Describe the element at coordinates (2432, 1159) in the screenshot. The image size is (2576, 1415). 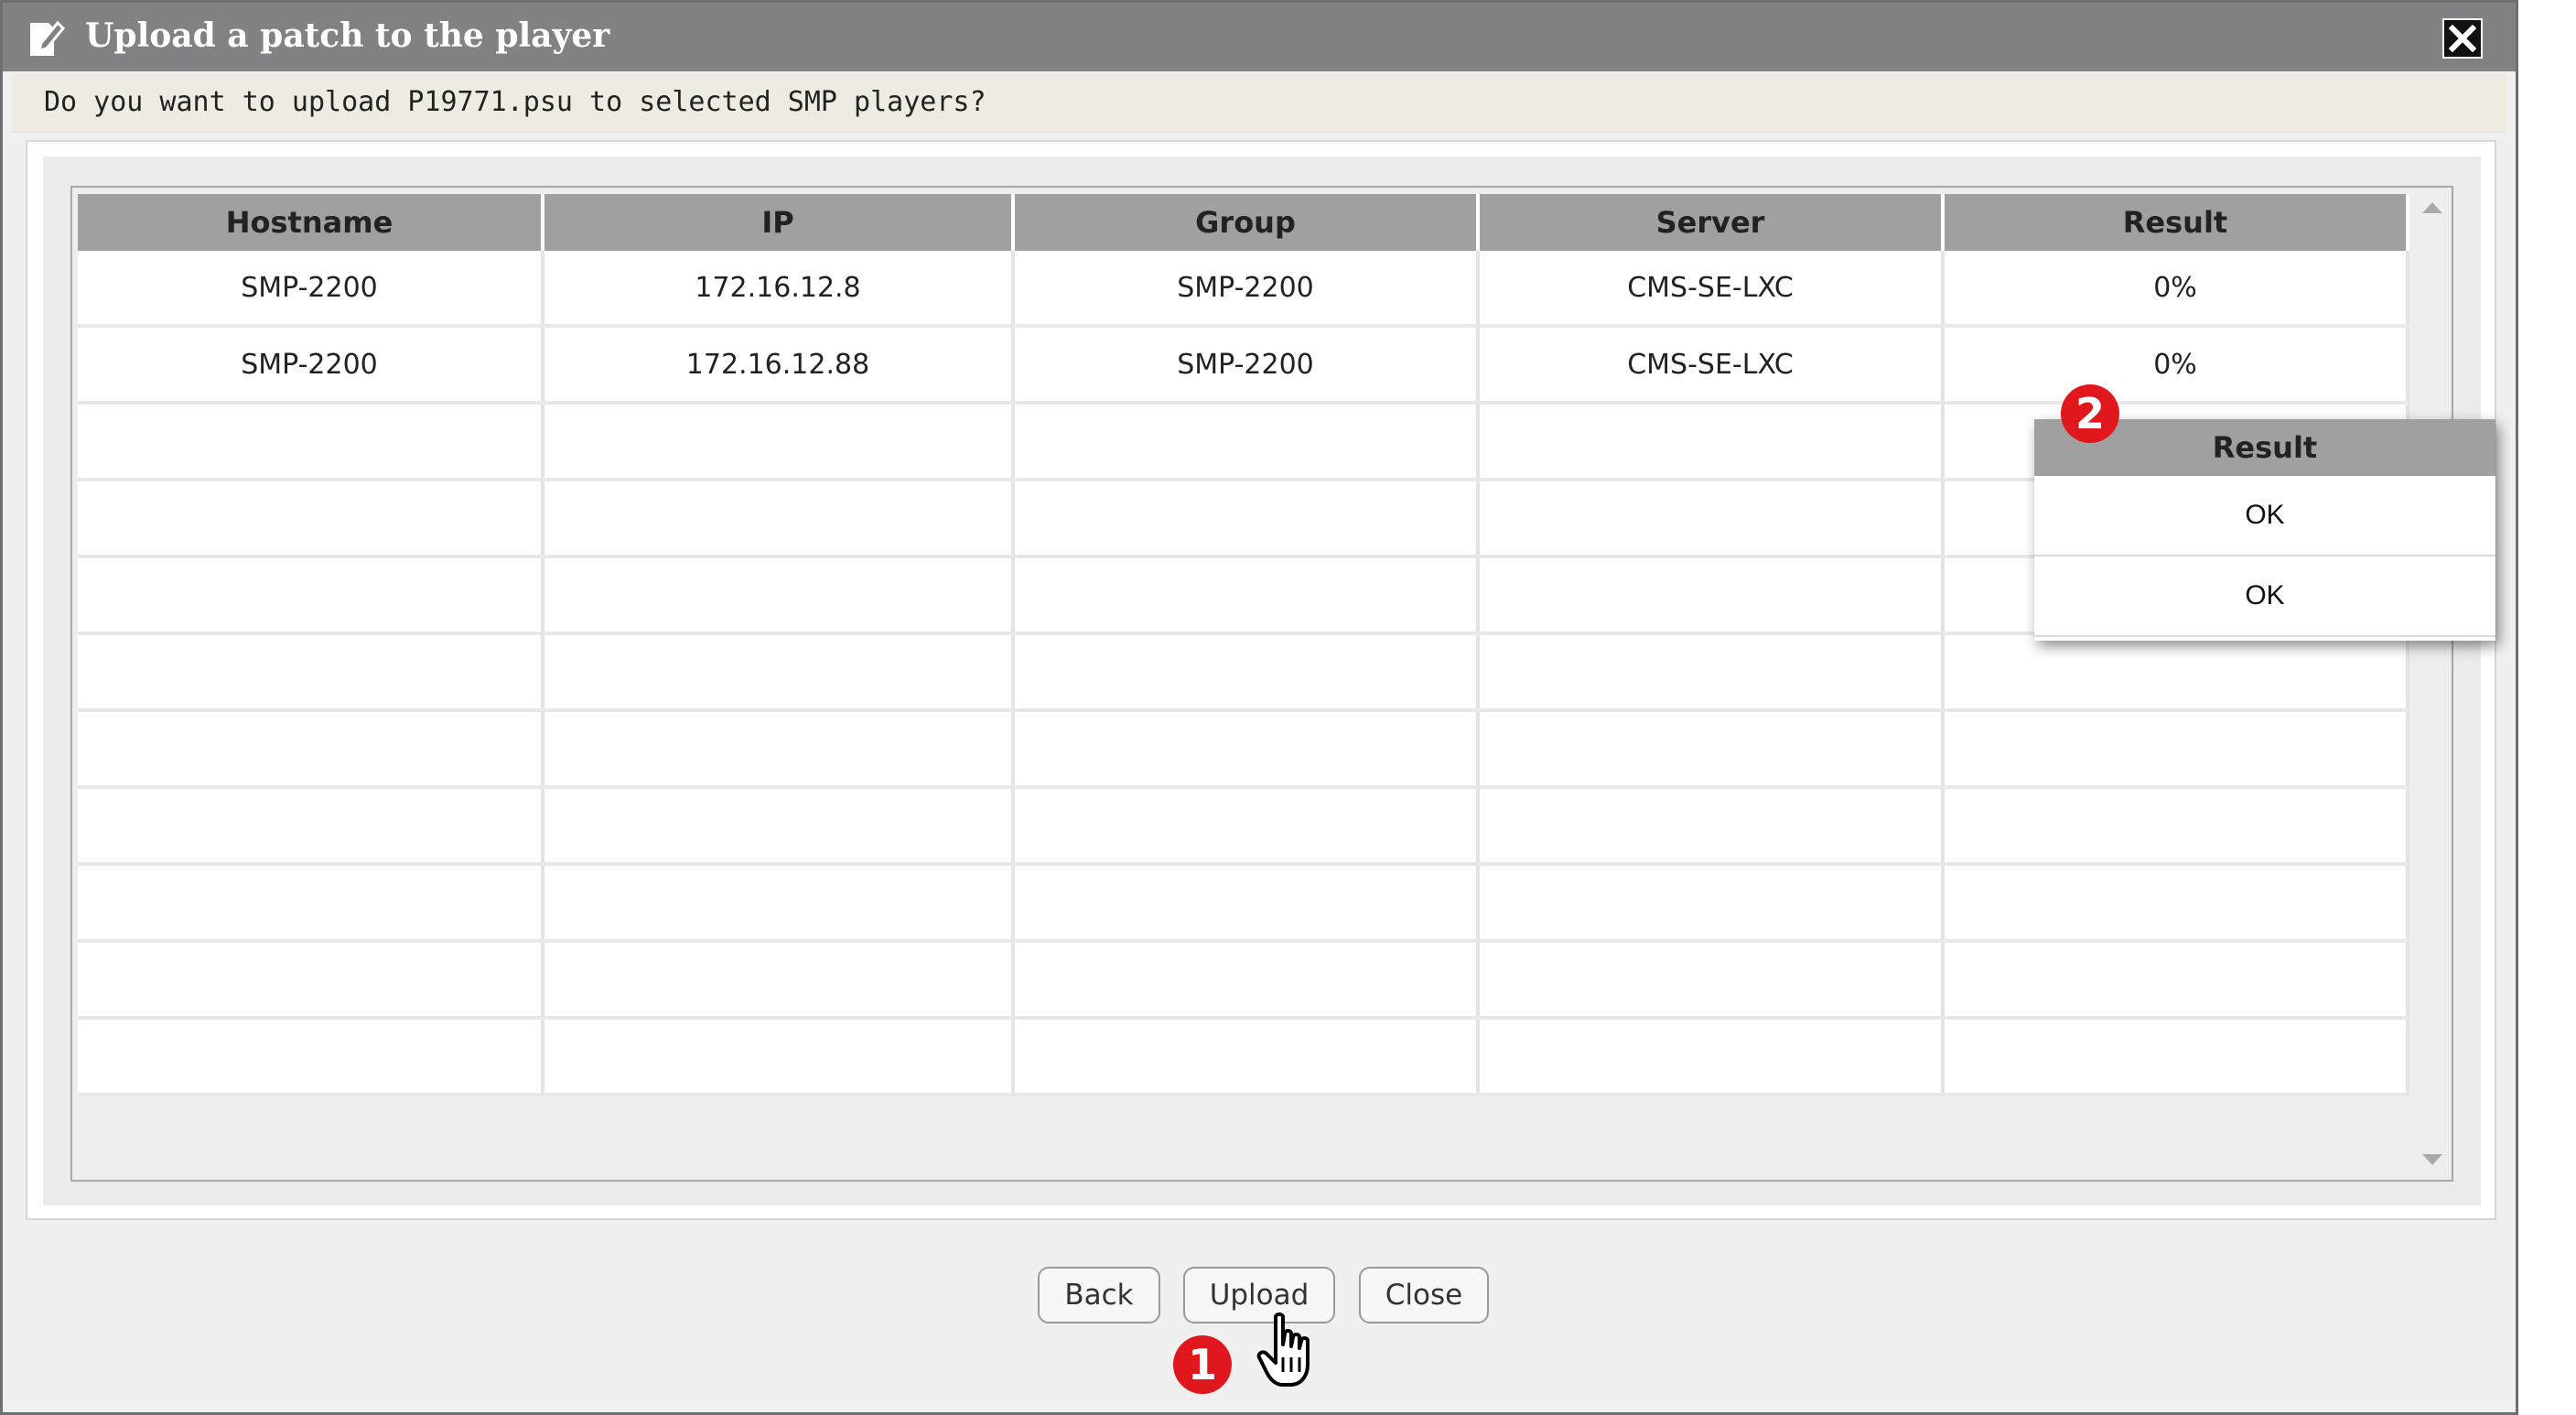
I see `scroll-down-arrow-icon` at that location.